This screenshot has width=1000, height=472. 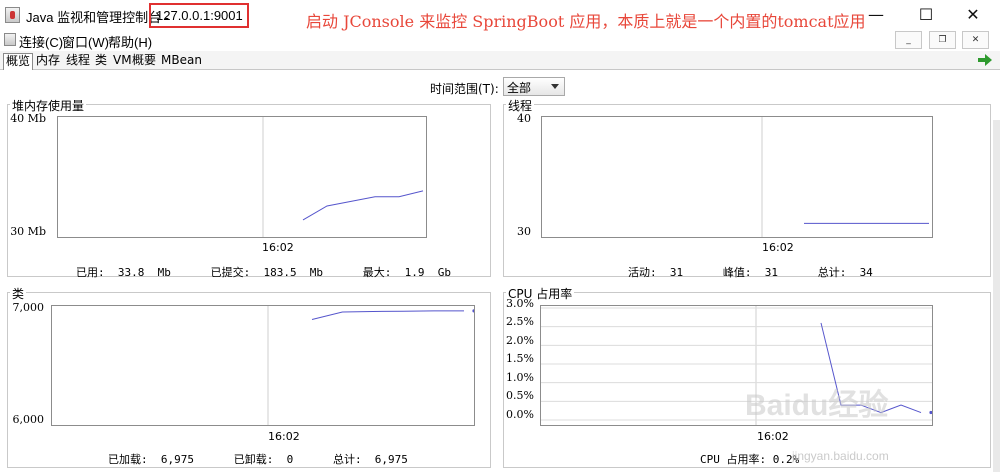 I want to click on cpu-plot-area: CPU 占用率0.2%, so click(x=736, y=365).